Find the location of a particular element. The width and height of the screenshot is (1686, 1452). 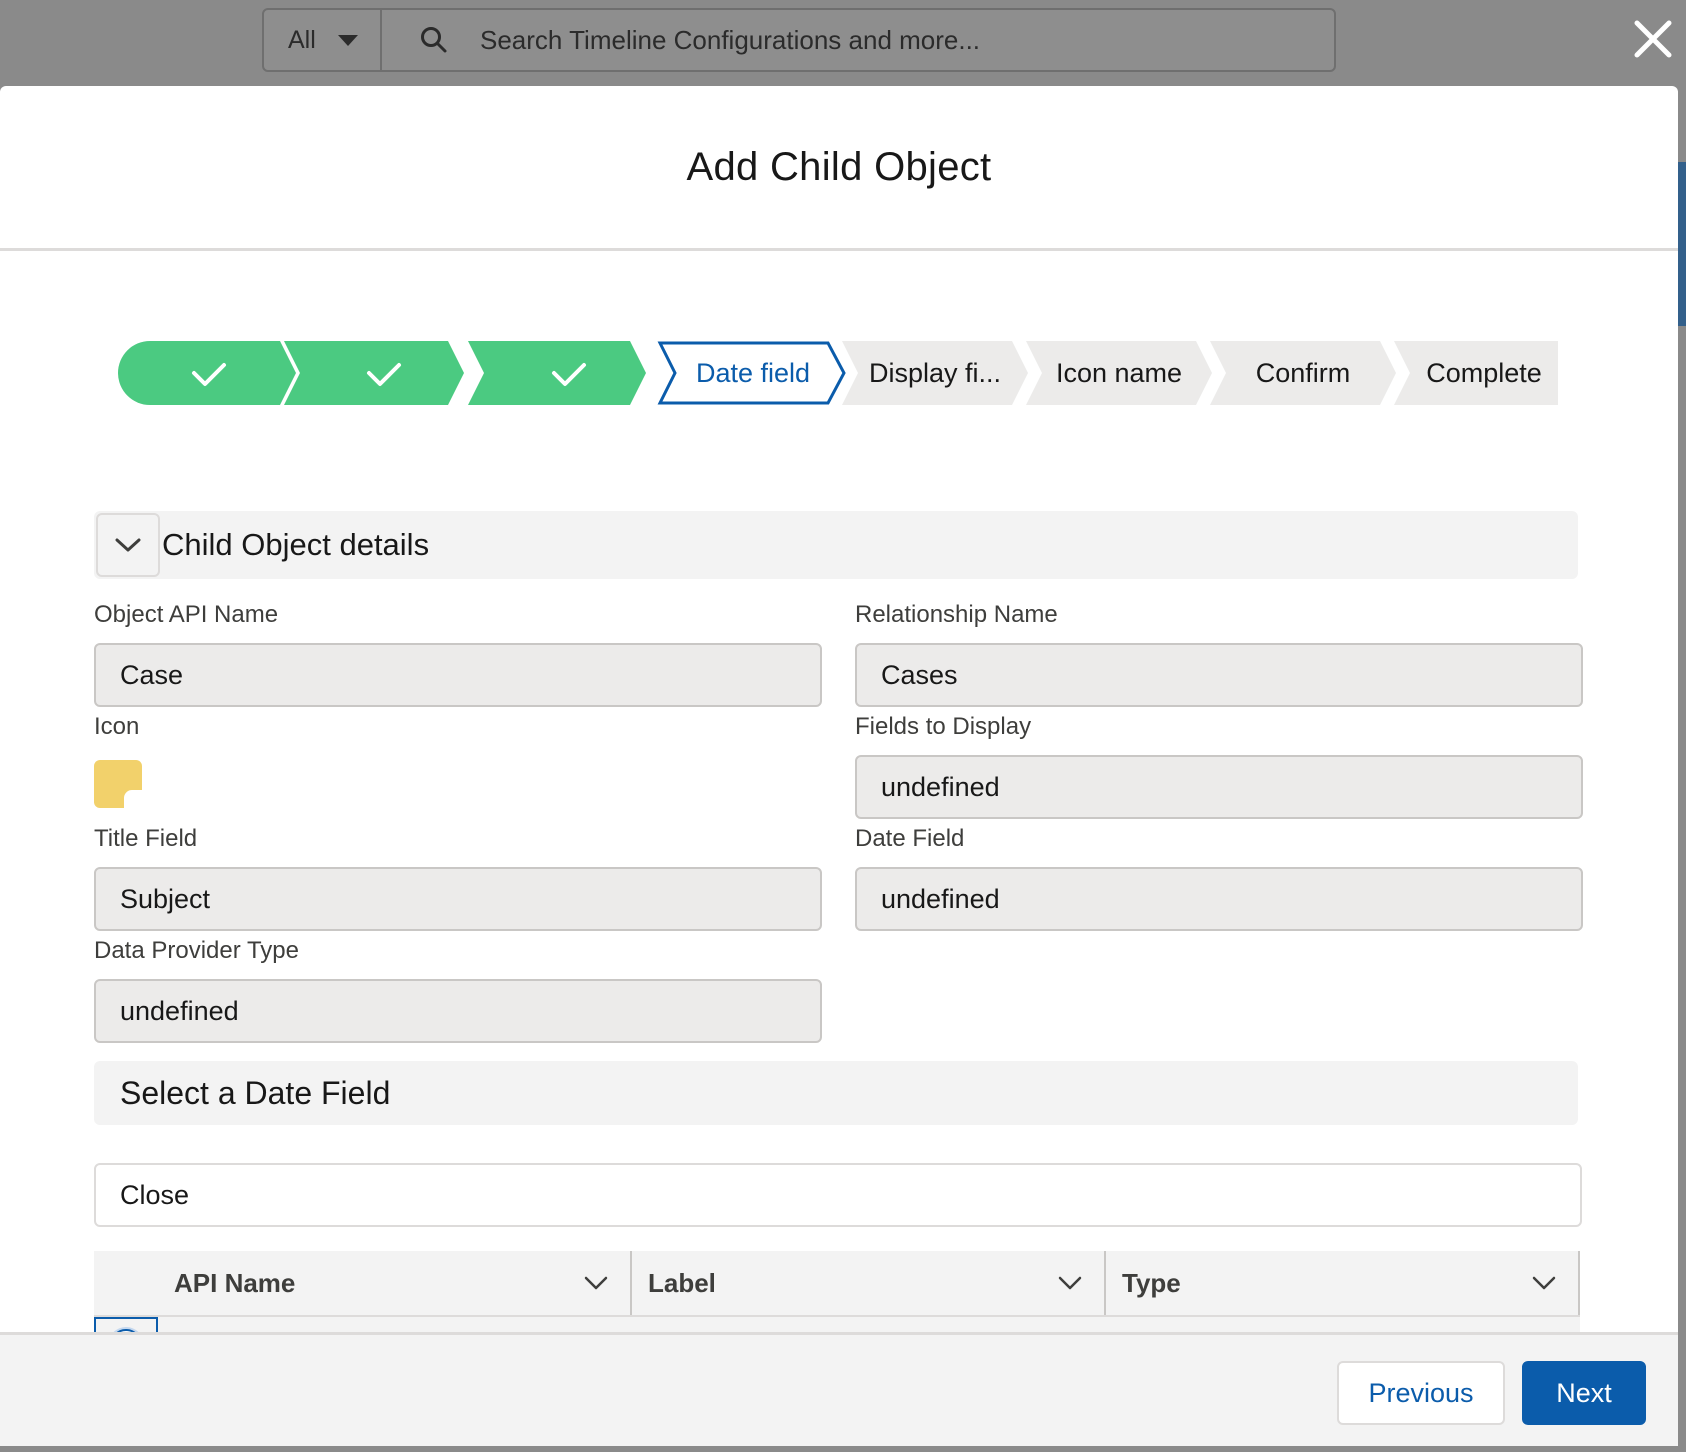

object-api-name-label: Object API Name is located at coordinates (186, 614).